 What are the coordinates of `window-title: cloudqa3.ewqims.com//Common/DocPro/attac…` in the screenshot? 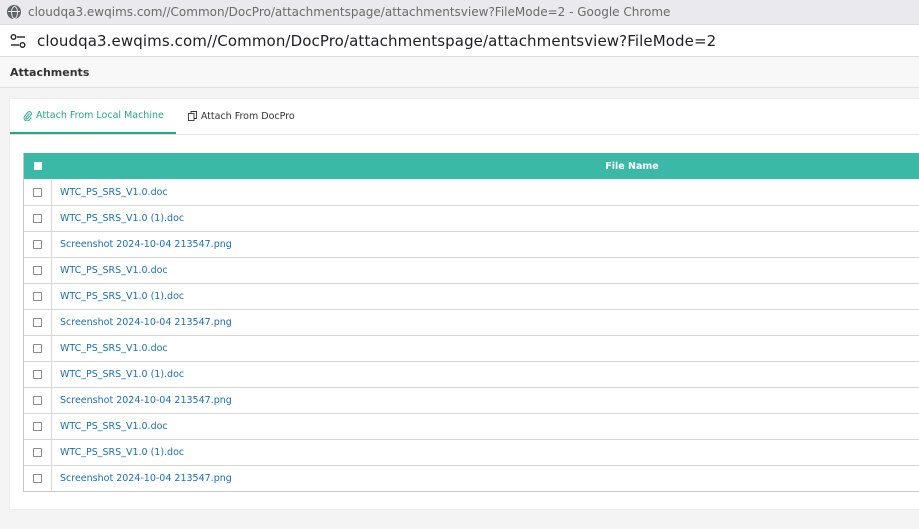 It's located at (349, 12).